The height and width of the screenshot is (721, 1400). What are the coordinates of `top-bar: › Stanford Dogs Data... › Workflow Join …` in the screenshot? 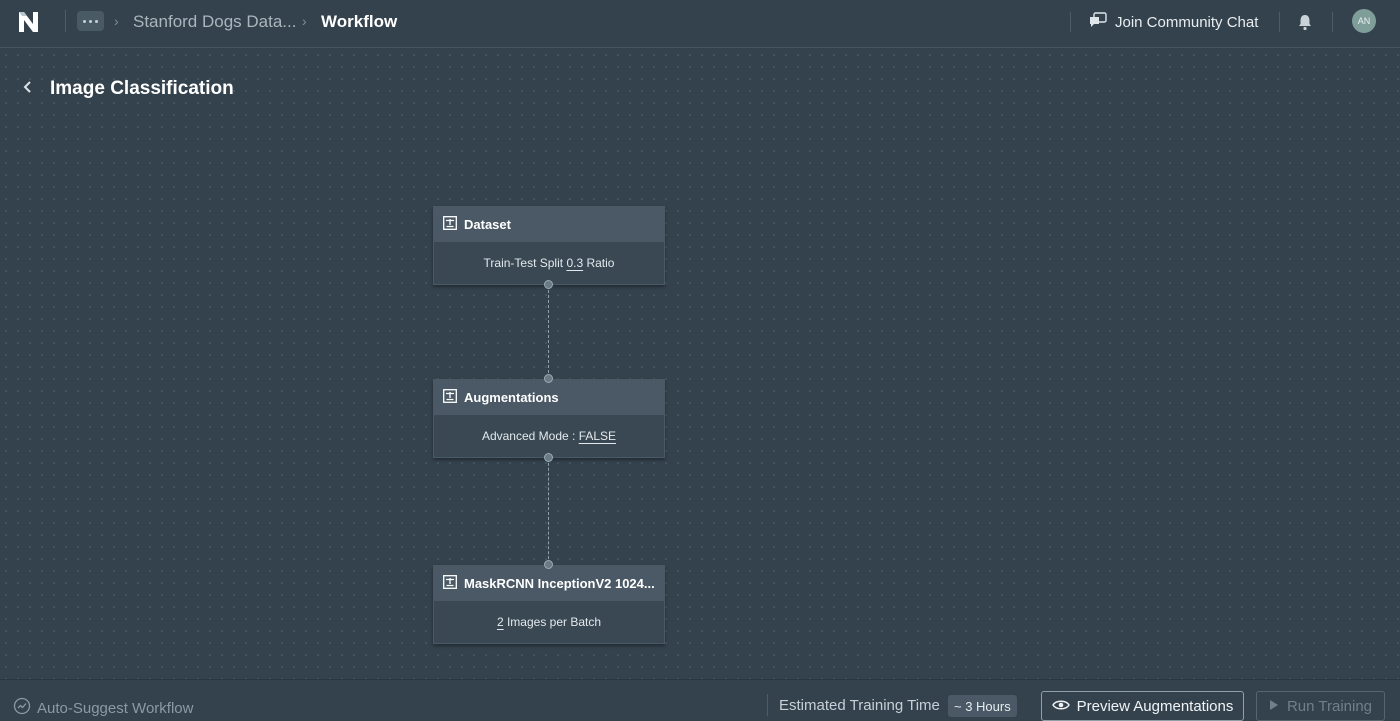 It's located at (700, 24).